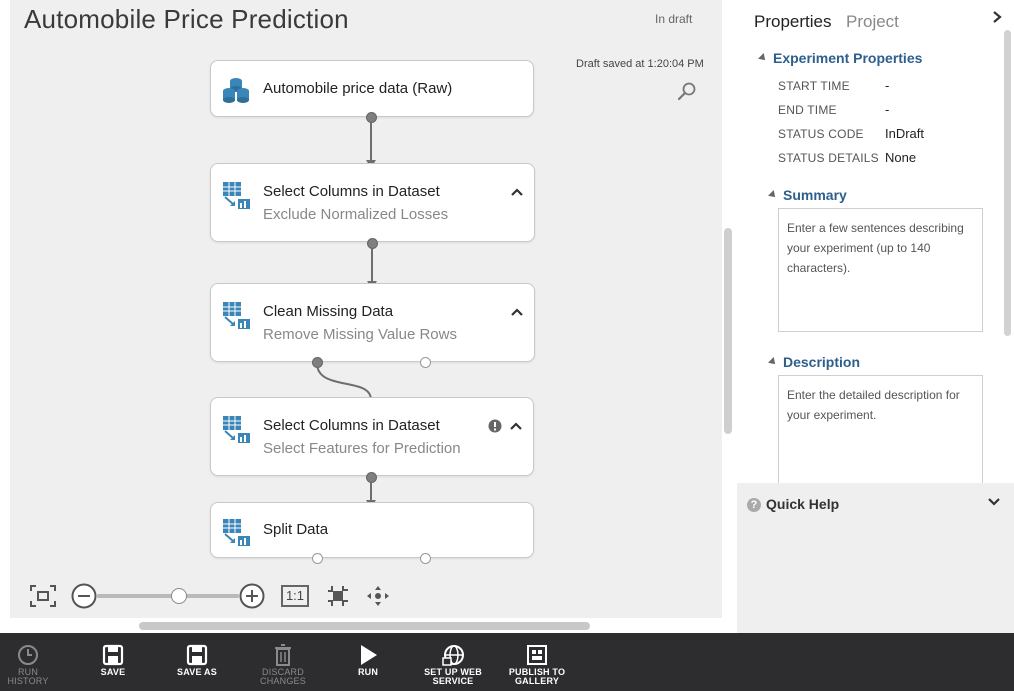 This screenshot has height=691, width=1014. I want to click on module-automobile-price-data: Automobile price data (Raw), so click(372, 88).